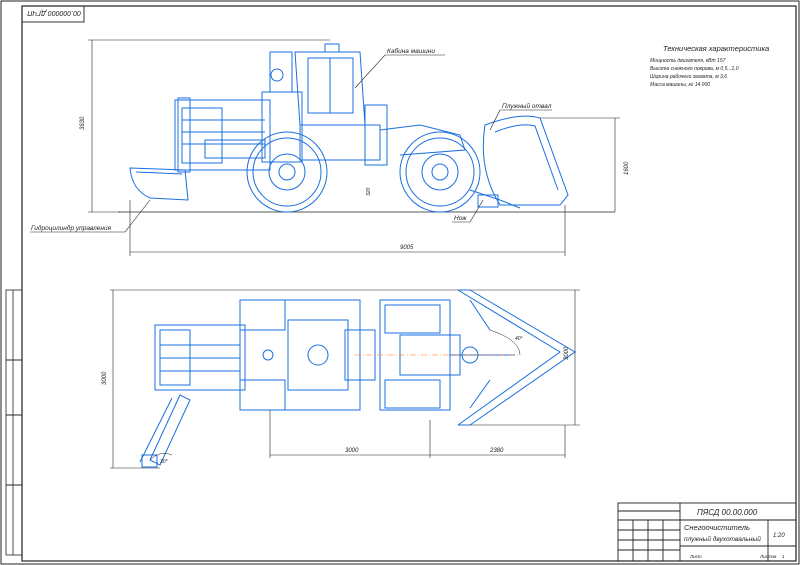  I want to click on blade-height-dimension, so click(580, 164).